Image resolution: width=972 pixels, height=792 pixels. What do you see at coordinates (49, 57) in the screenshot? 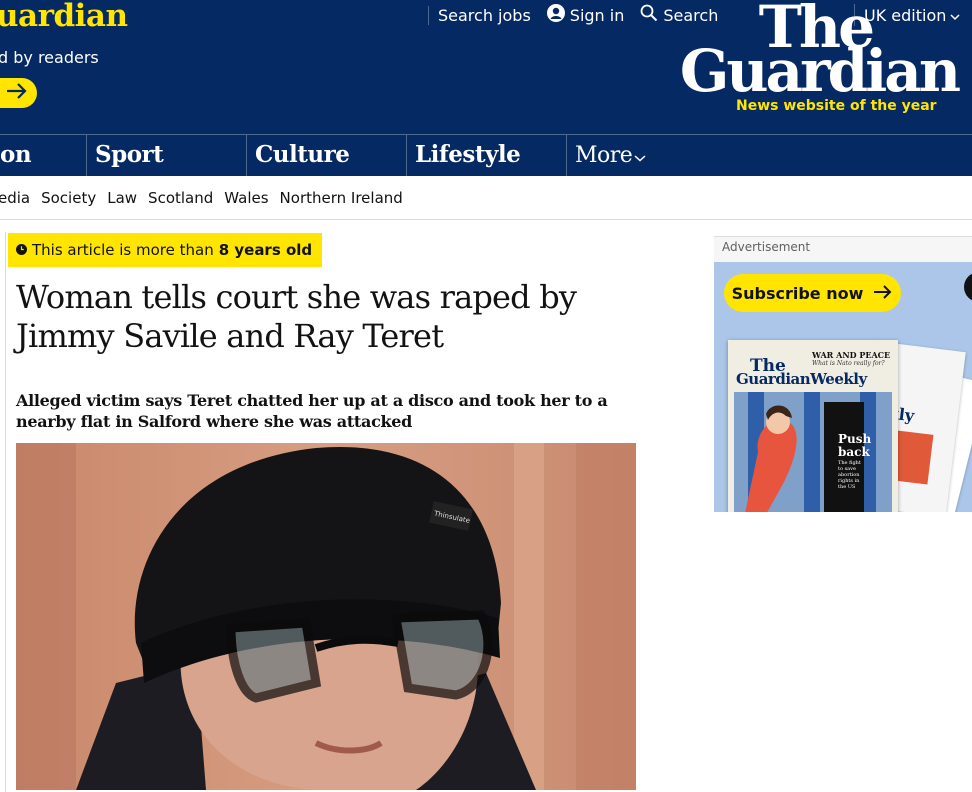
I see `support-subtitle: d by readers` at bounding box center [49, 57].